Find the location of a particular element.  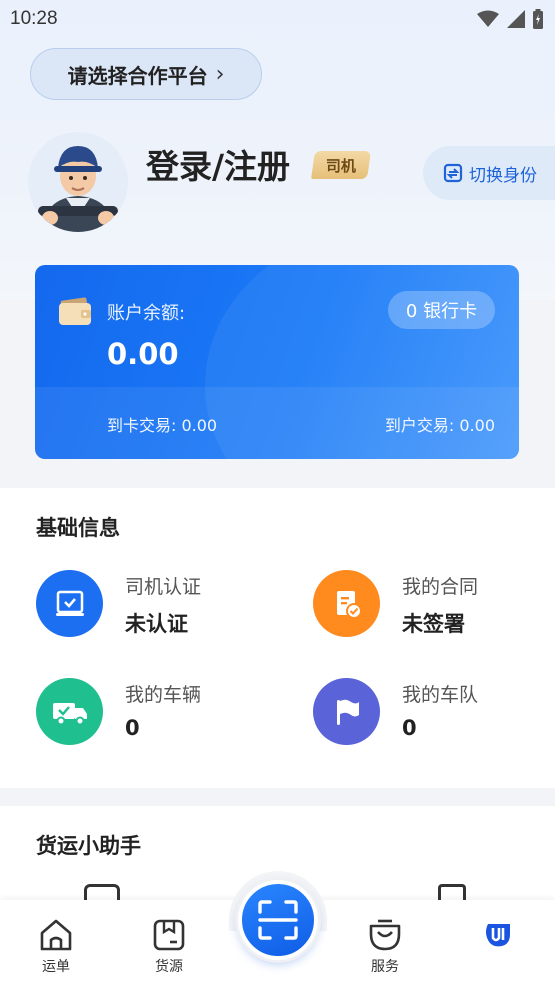

tab-waybill-label: 运单 is located at coordinates (56, 967).